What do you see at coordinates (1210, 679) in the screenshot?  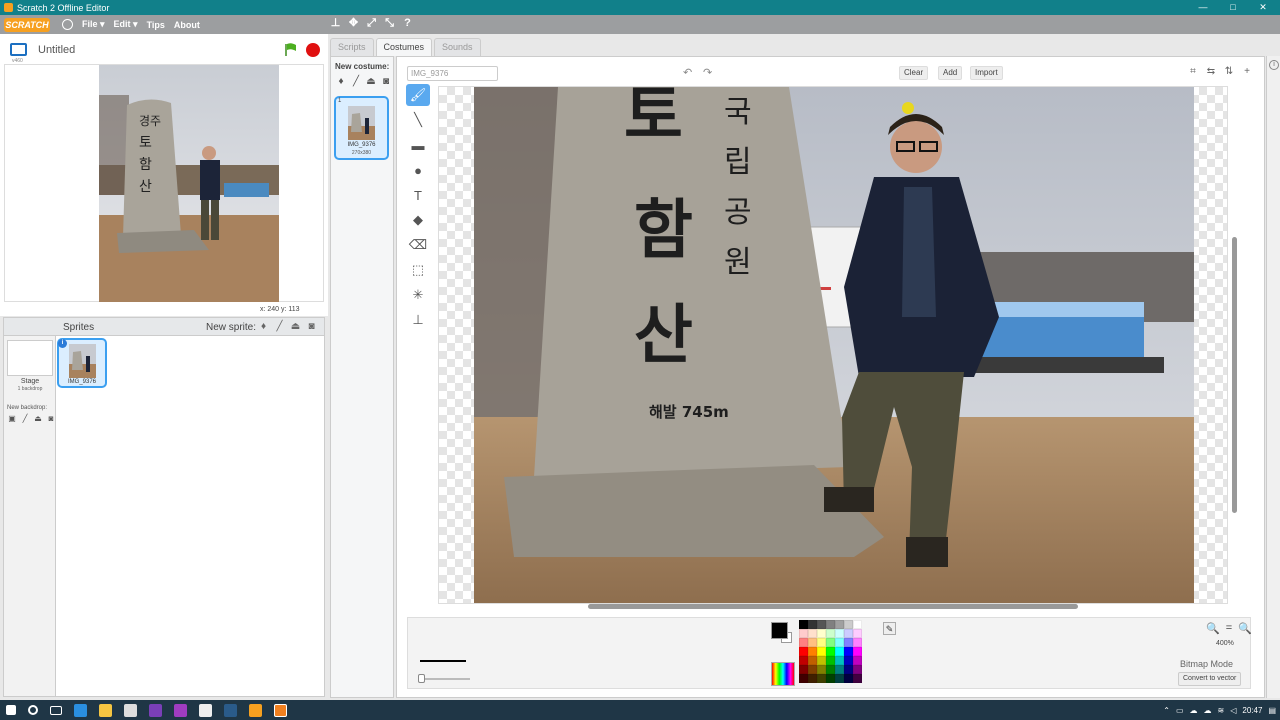 I see `convert-to-vector-button: Convert to vector` at bounding box center [1210, 679].